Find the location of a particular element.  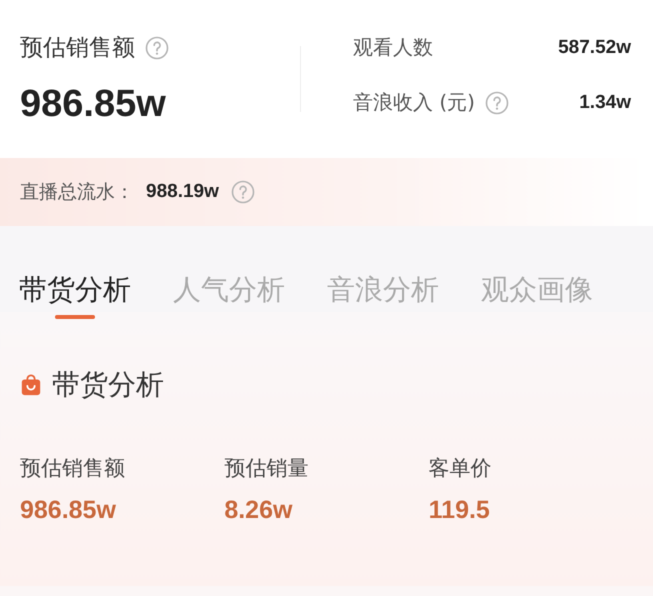

tab: 带货分析 is located at coordinates (75, 295).